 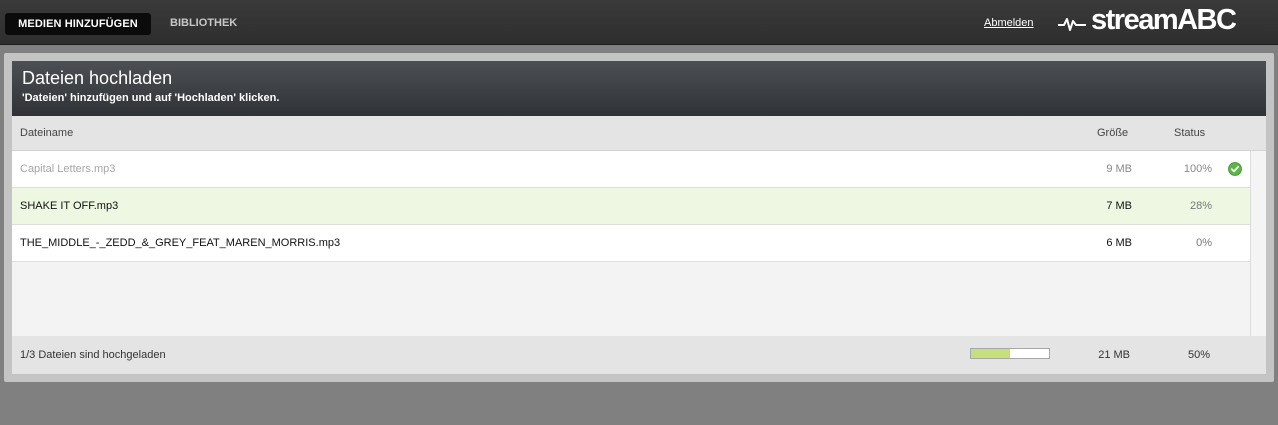 I want to click on table-row: SHAKE IT OFF.mp3 7 MB 28%, so click(x=631, y=206).